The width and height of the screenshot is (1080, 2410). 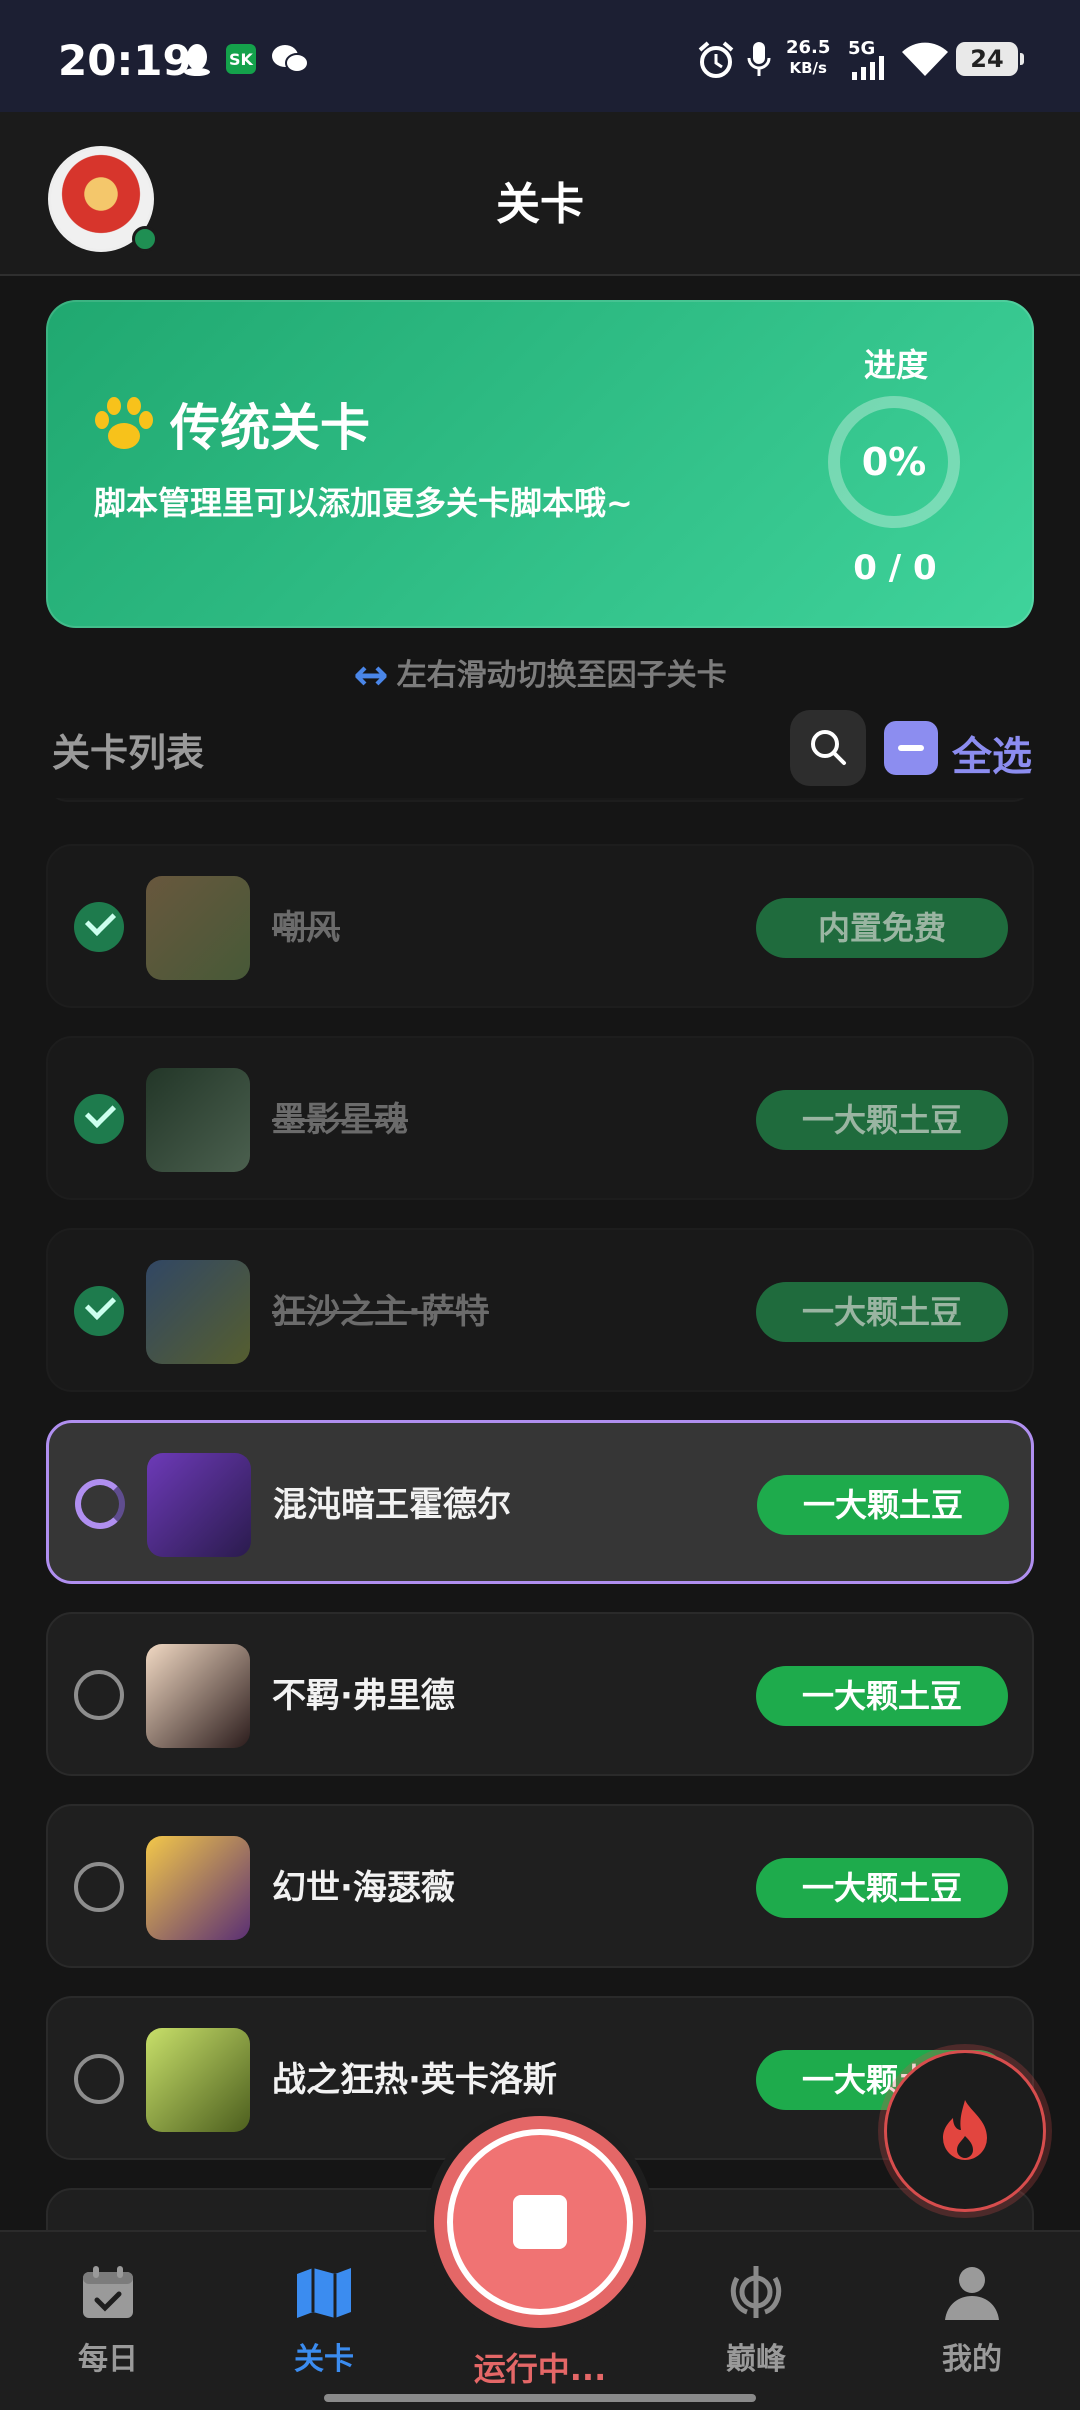 I want to click on nav-mine: 我的, so click(x=972, y=2320).